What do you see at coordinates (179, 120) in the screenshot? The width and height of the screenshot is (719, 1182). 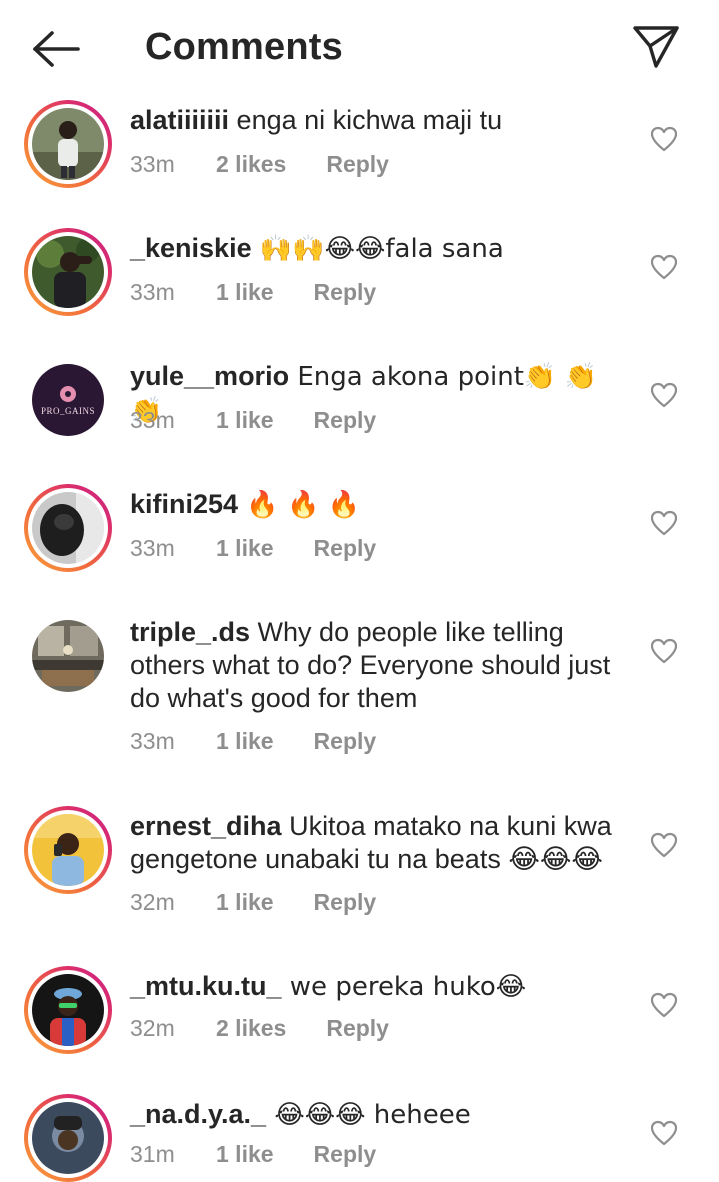 I see `comment-username: alatiiiiiii` at bounding box center [179, 120].